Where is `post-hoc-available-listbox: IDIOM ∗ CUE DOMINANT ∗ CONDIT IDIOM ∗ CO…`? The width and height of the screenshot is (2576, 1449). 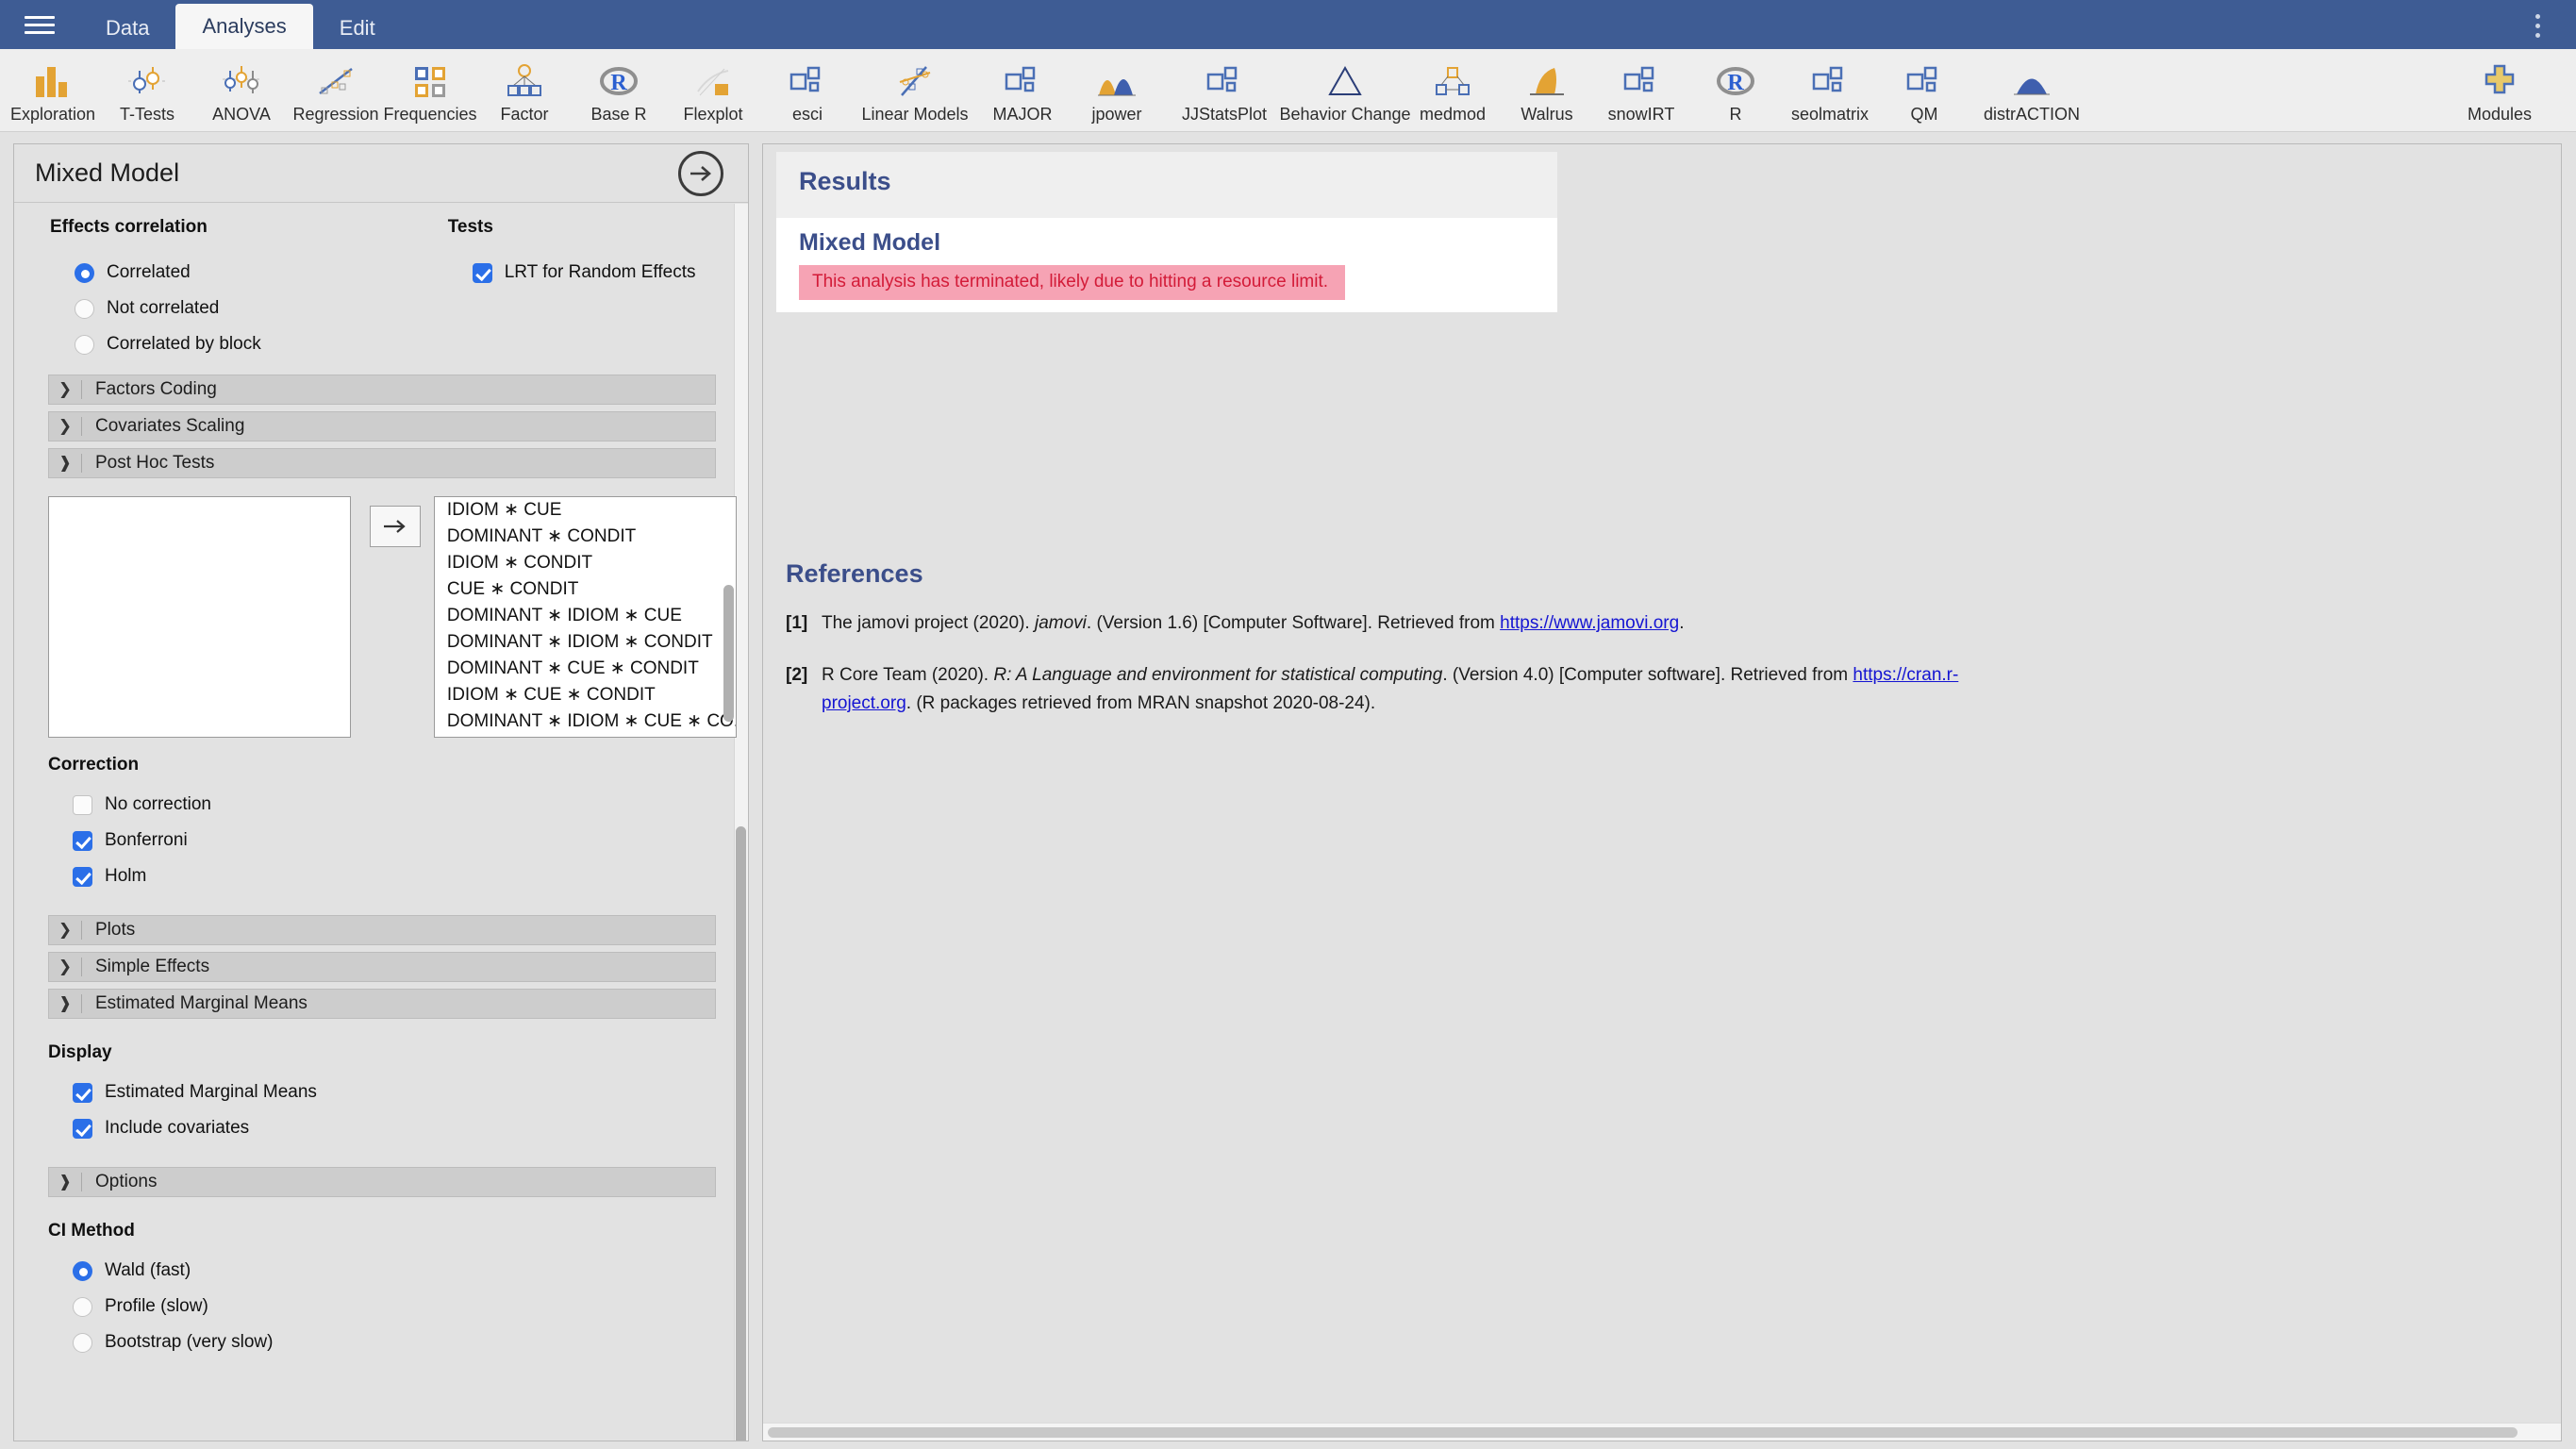 post-hoc-available-listbox: IDIOM ∗ CUE DOMINANT ∗ CONDIT IDIOM ∗ CO… is located at coordinates (585, 617).